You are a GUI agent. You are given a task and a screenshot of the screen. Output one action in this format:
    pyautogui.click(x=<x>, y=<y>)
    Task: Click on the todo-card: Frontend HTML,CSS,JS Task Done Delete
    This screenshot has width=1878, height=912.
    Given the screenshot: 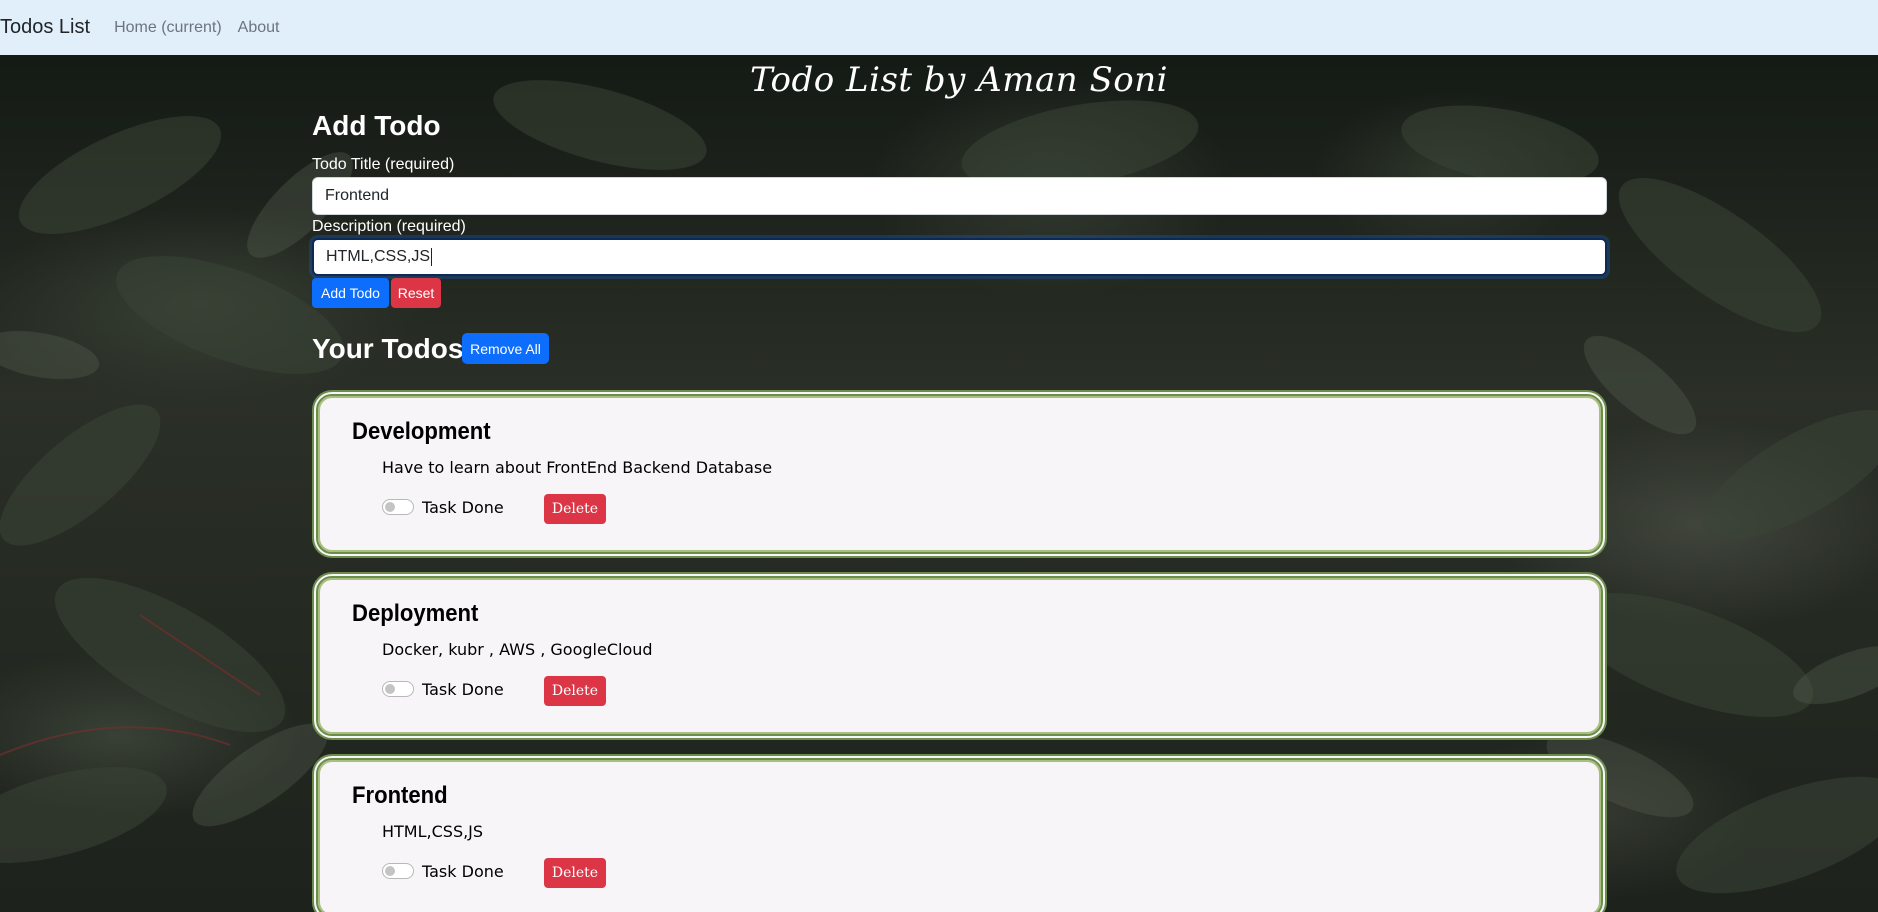 What is the action you would take?
    pyautogui.click(x=959, y=833)
    